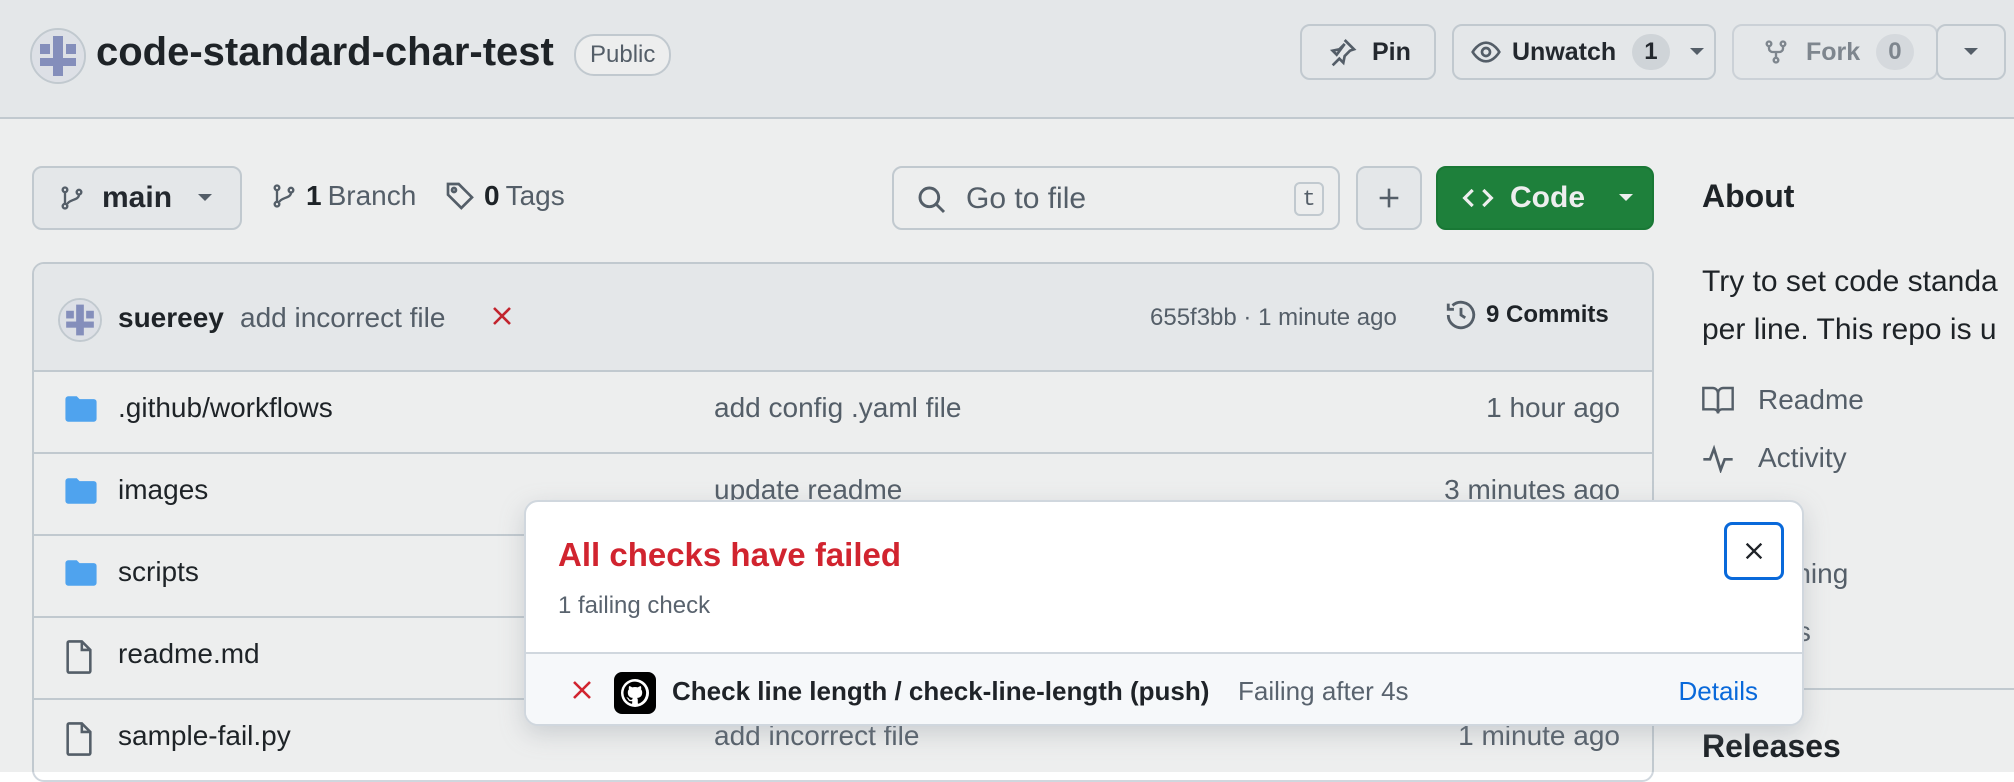  What do you see at coordinates (635, 693) in the screenshot?
I see `github-logo-icon` at bounding box center [635, 693].